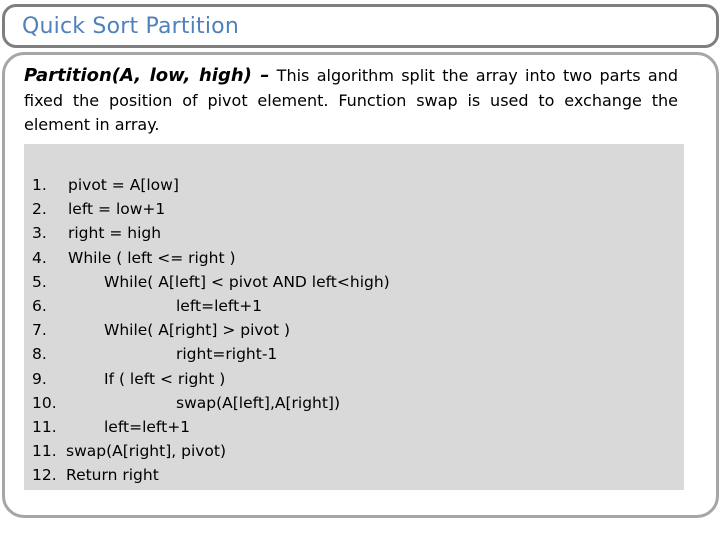  I want to click on line-text: While ( left <= right ), so click(152, 257).